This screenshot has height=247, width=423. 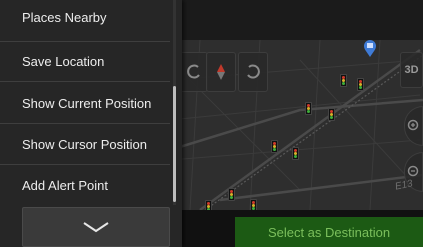 I want to click on menu-item-places-nearby: Places Nearby, so click(x=85, y=21).